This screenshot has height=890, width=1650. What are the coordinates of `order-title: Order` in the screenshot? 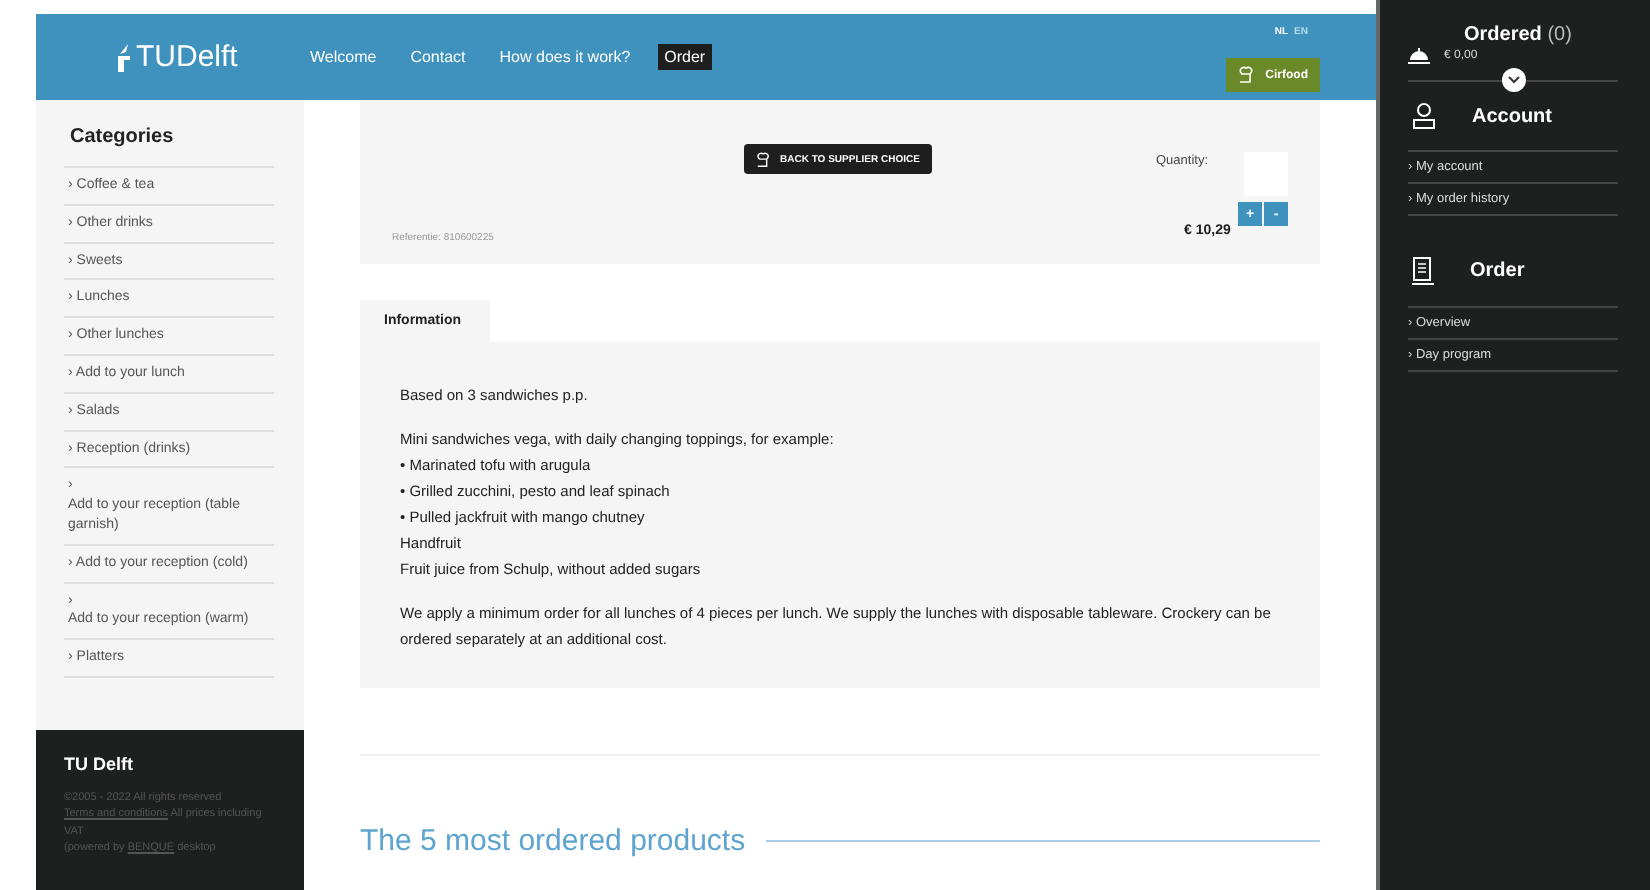 It's located at (1497, 271).